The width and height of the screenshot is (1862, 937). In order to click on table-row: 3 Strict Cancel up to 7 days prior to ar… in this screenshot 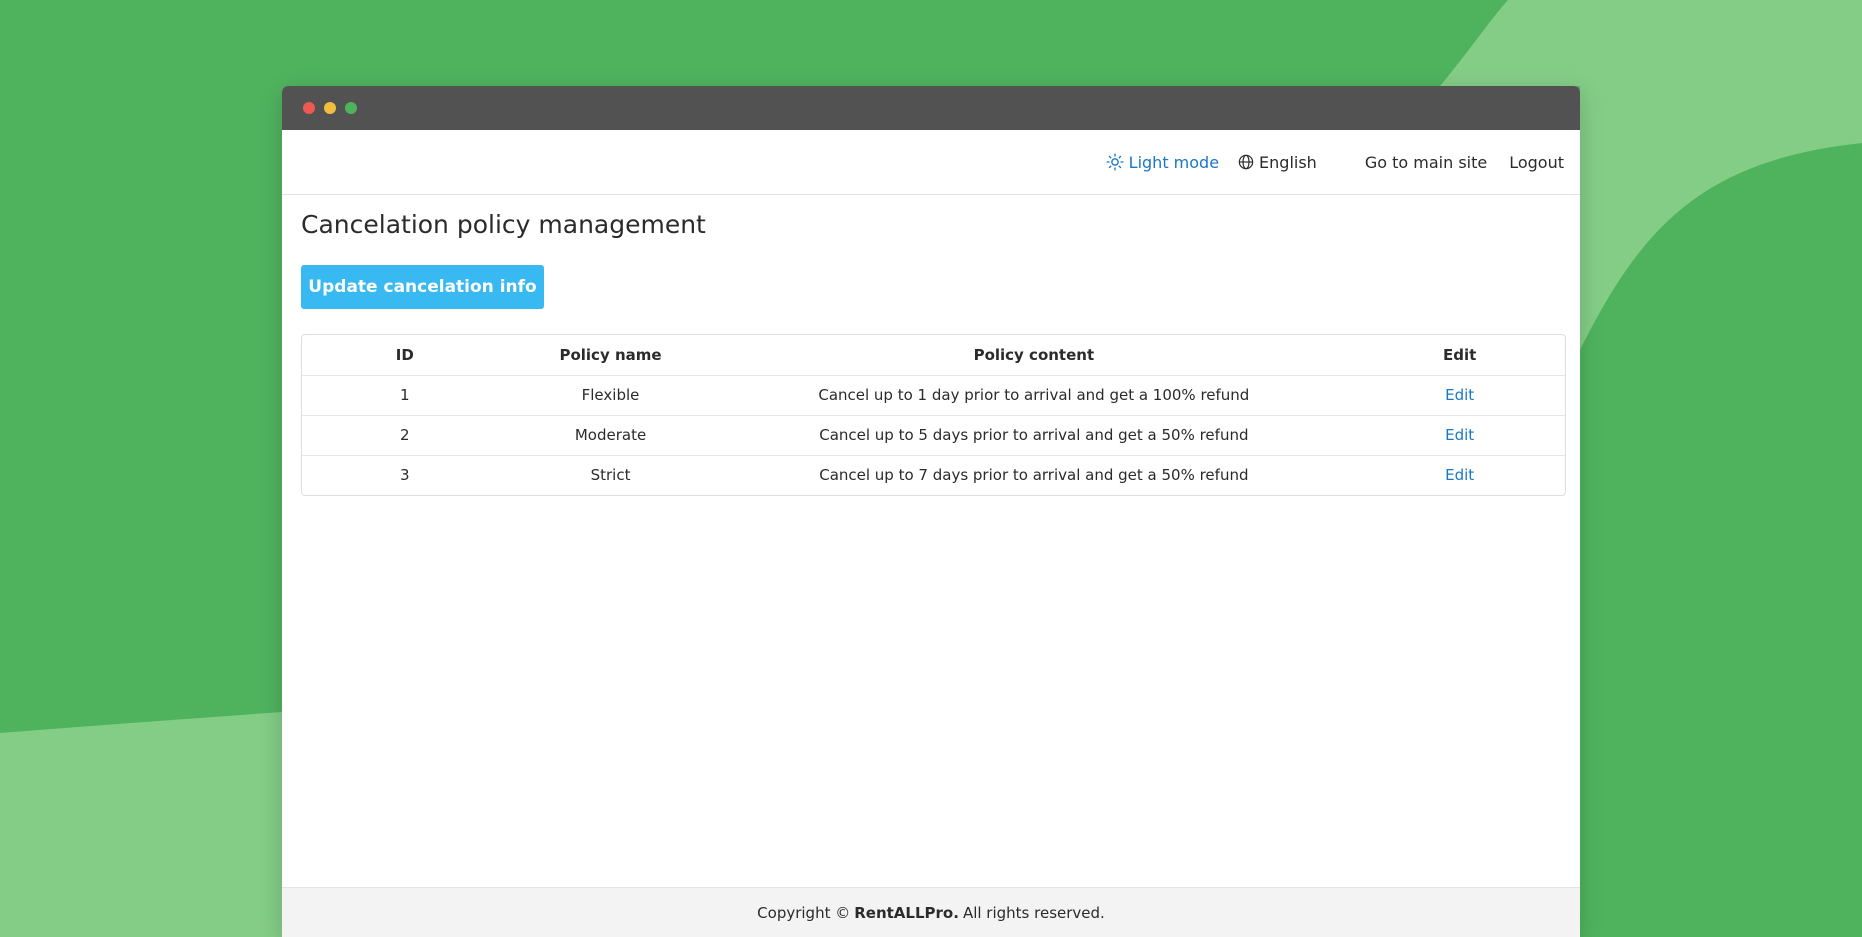, I will do `click(933, 474)`.